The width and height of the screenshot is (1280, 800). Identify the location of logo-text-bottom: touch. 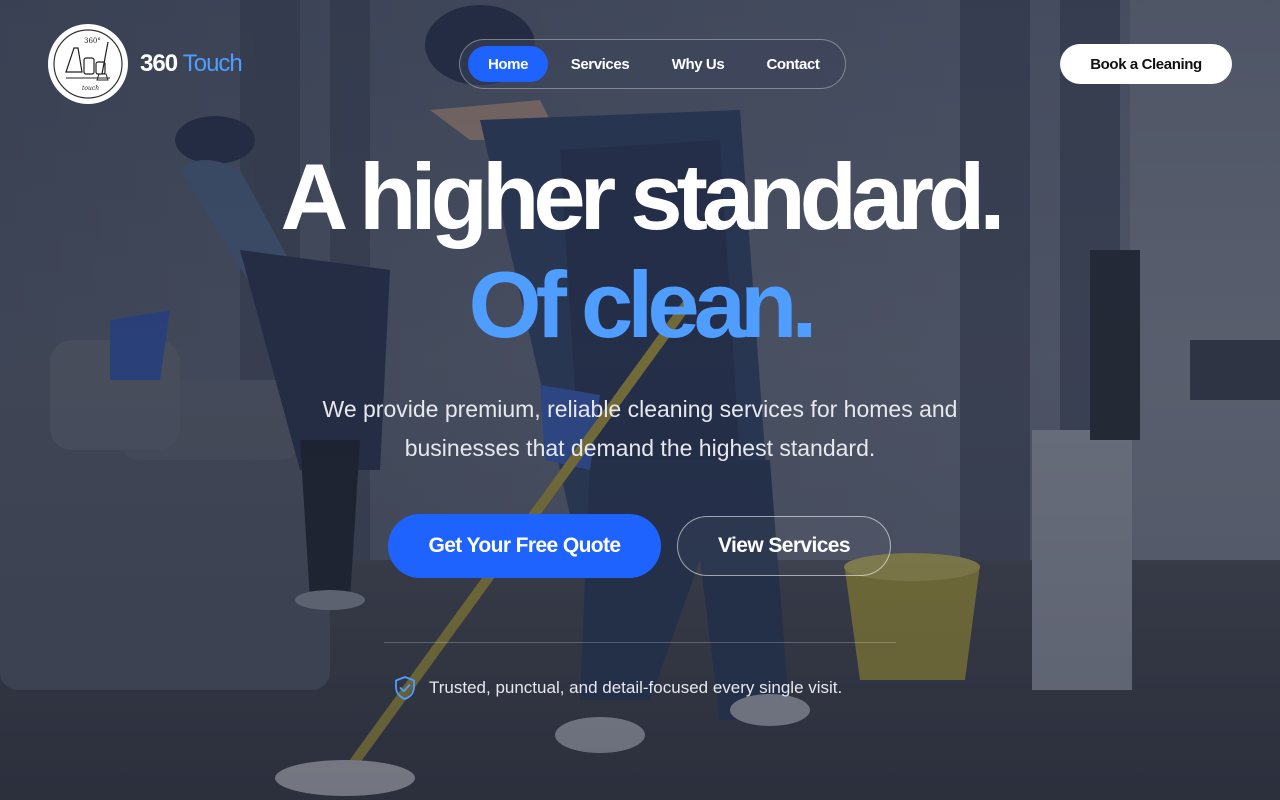
(90, 88).